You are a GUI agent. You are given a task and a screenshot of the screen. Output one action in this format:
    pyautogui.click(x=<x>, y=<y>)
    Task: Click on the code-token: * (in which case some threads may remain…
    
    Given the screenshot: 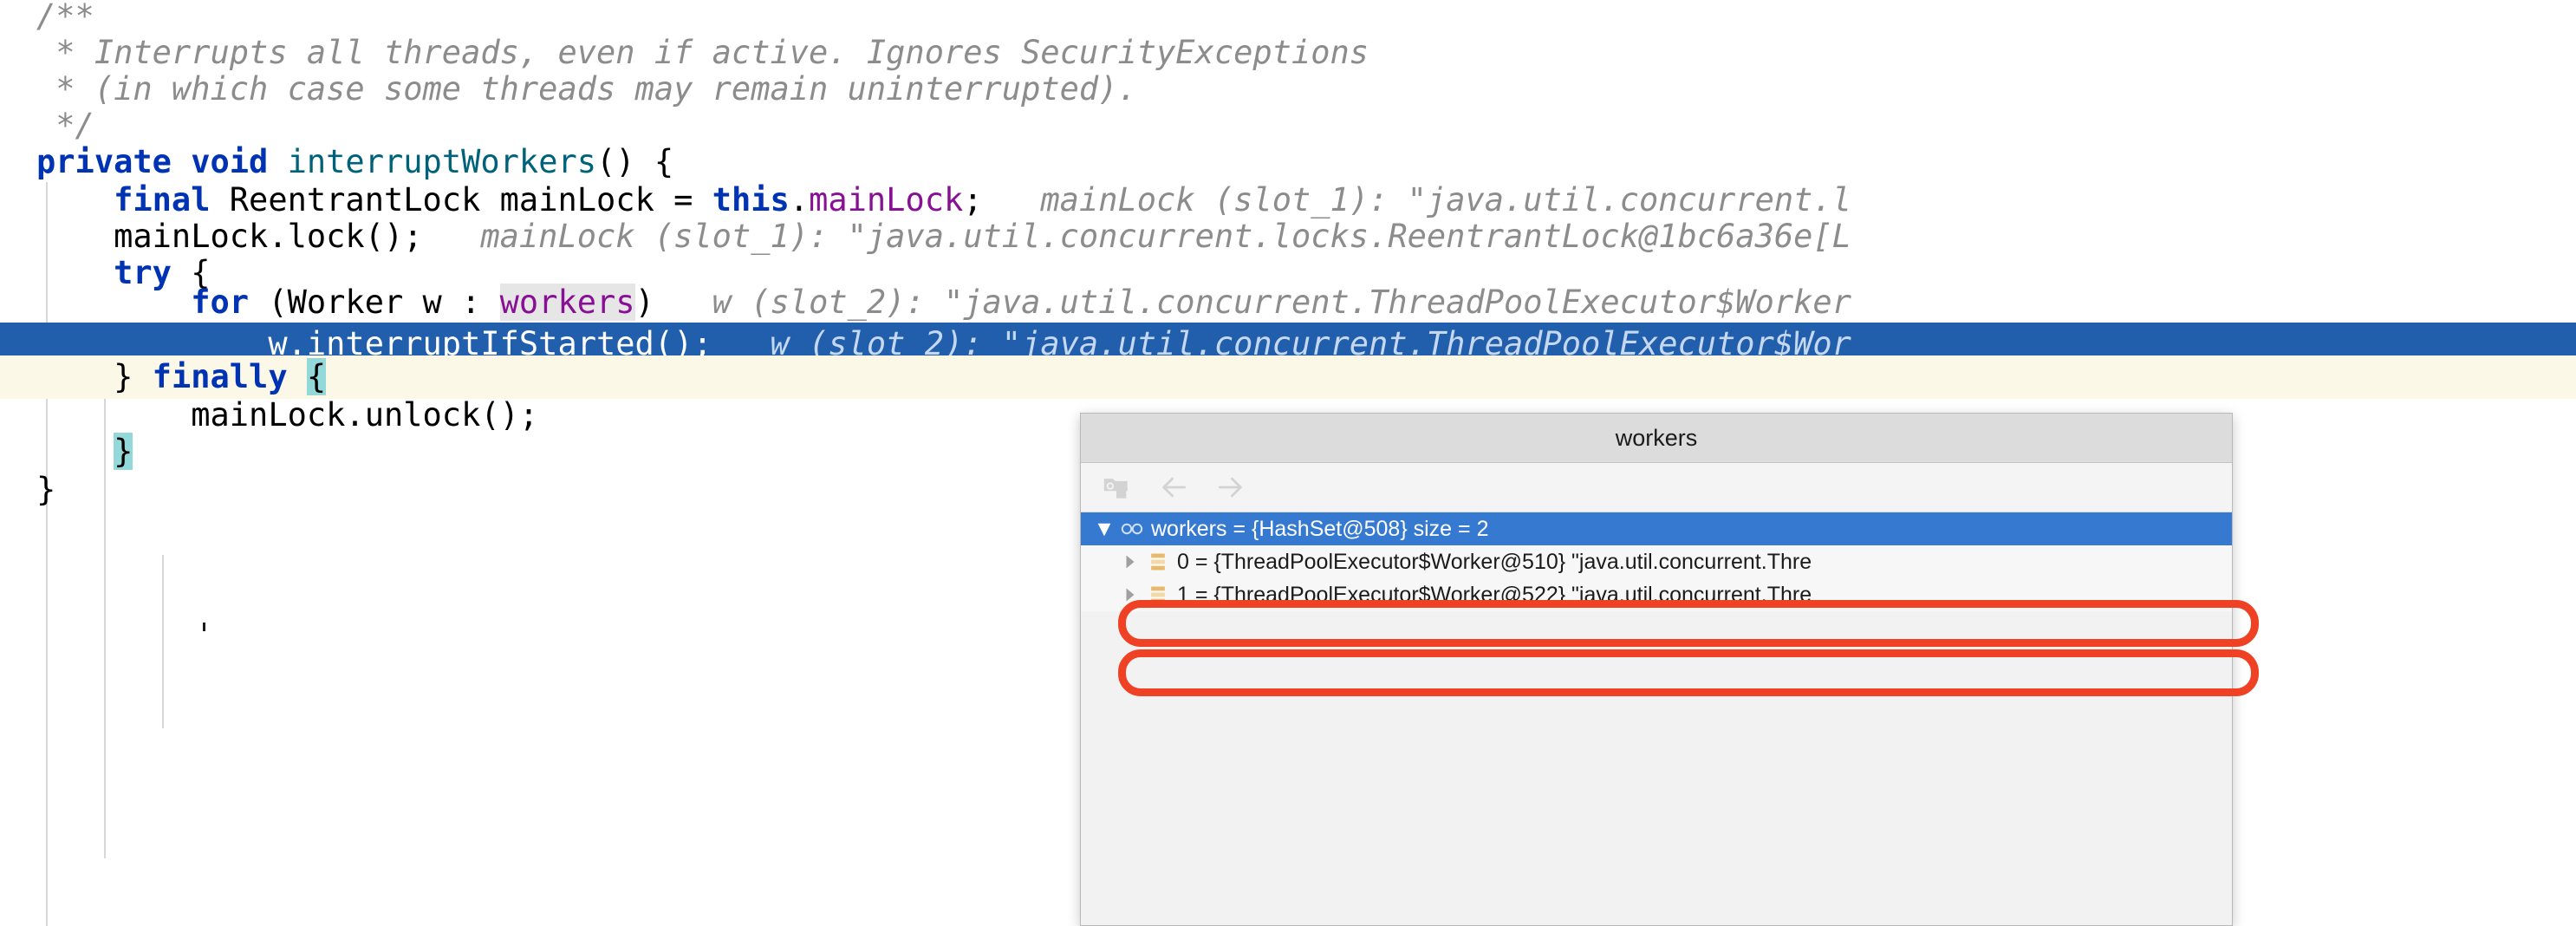 What is the action you would take?
    pyautogui.click(x=596, y=89)
    